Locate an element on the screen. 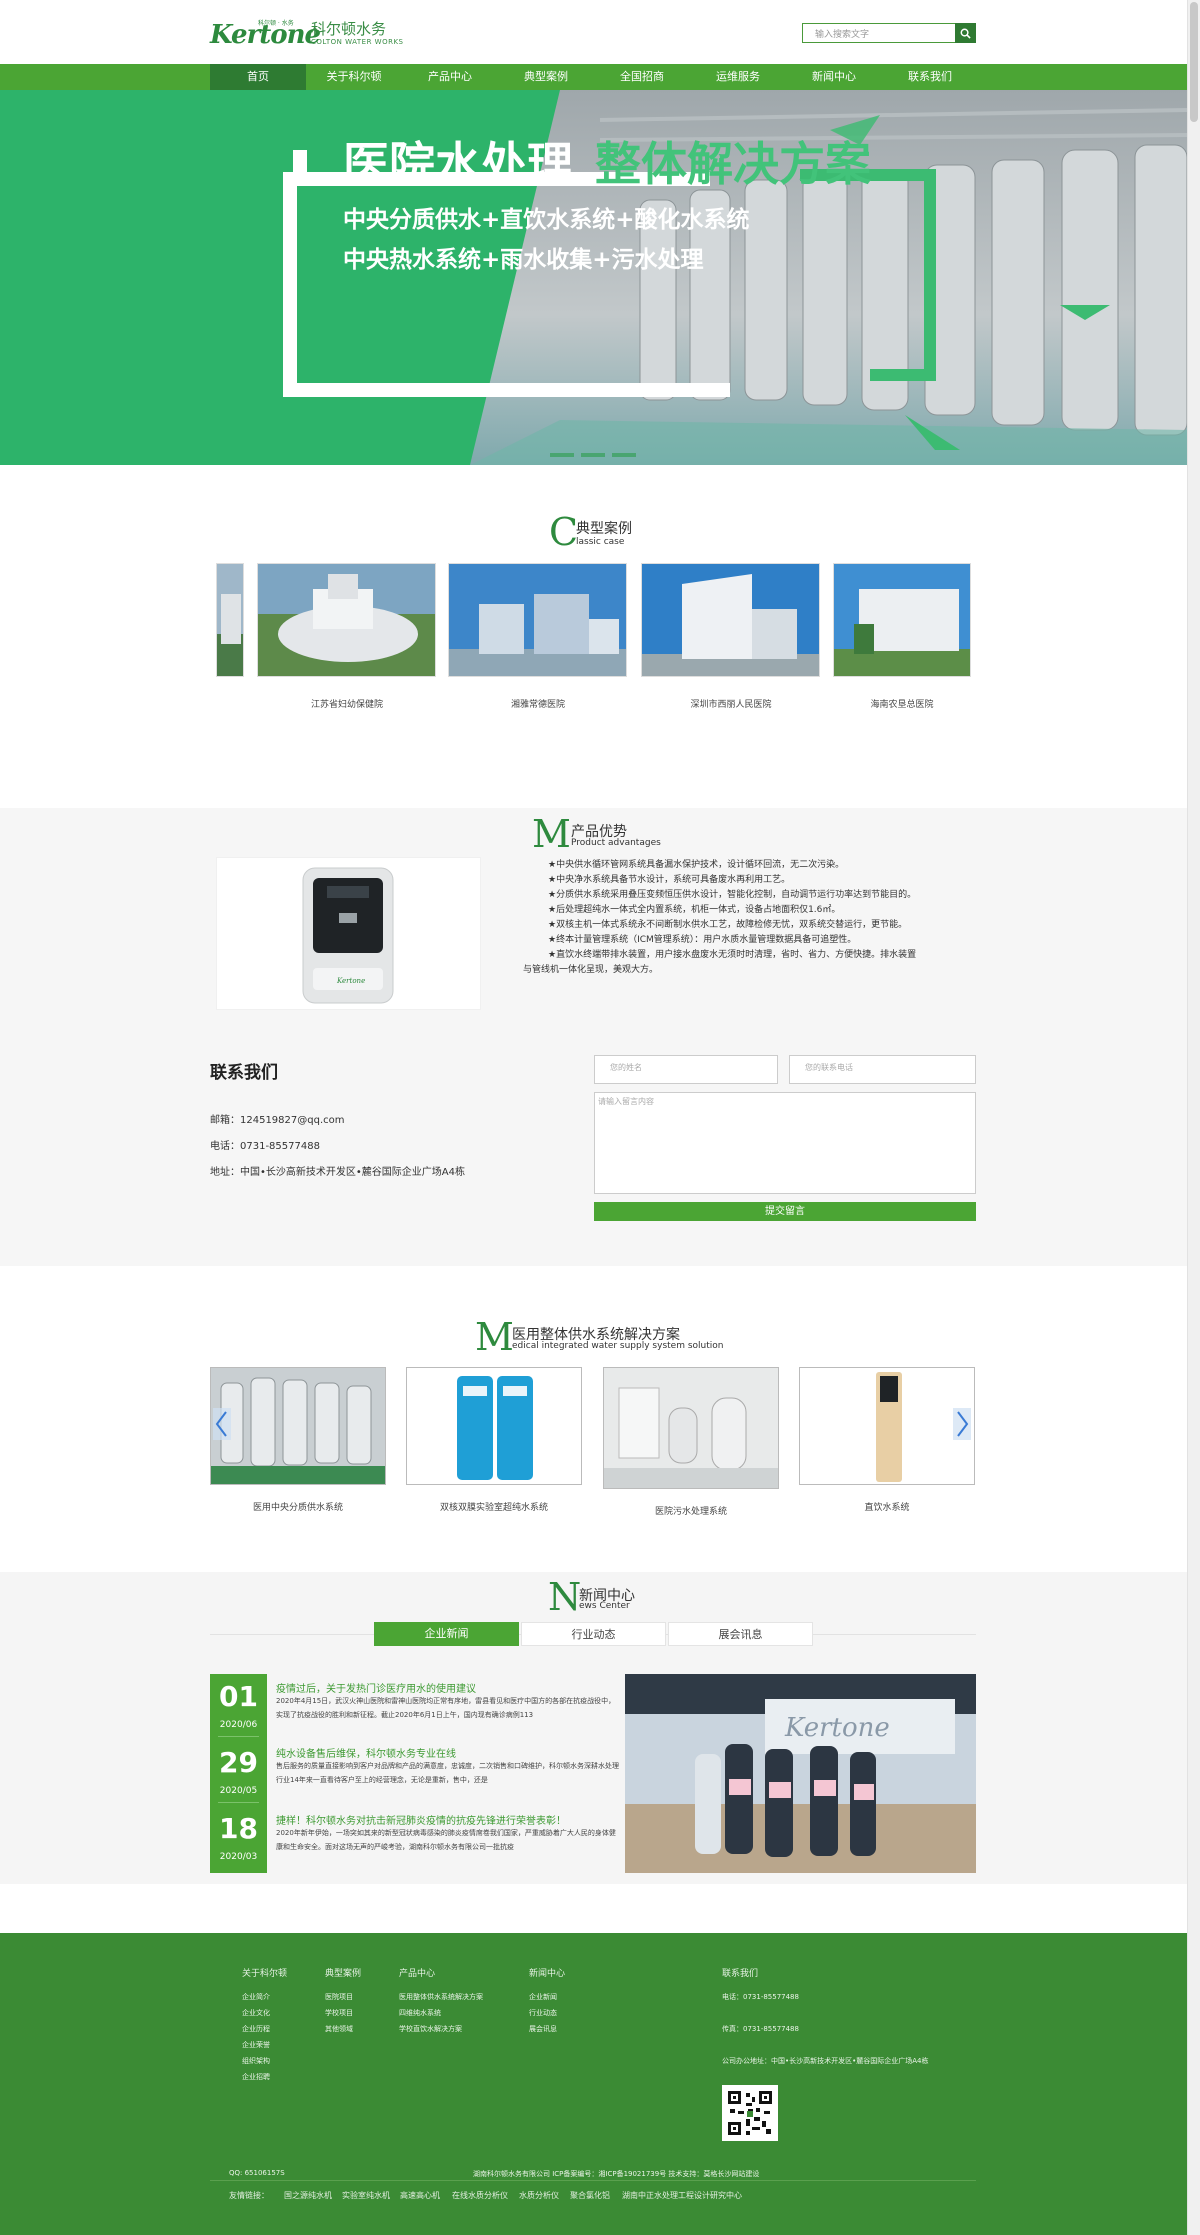  message-textarea: 请输入留言内容 is located at coordinates (785, 1143).